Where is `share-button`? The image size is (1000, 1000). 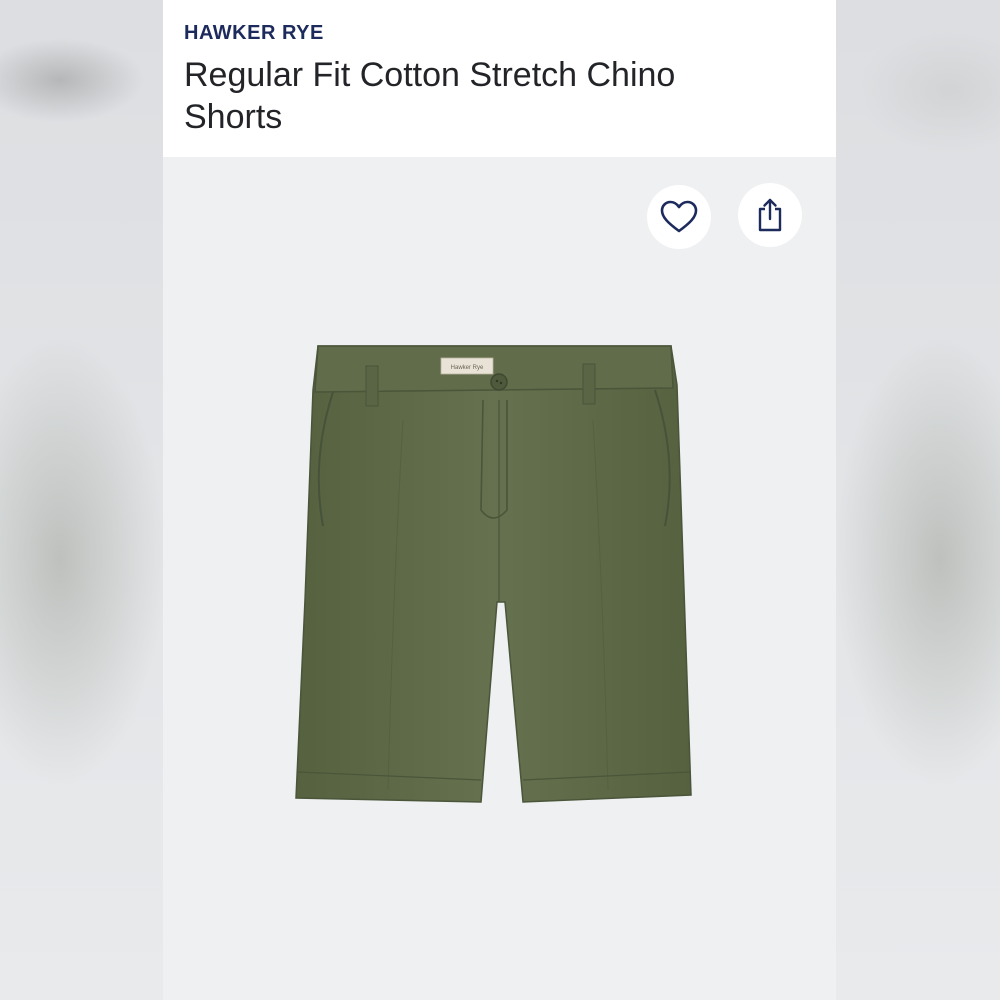
share-button is located at coordinates (770, 215).